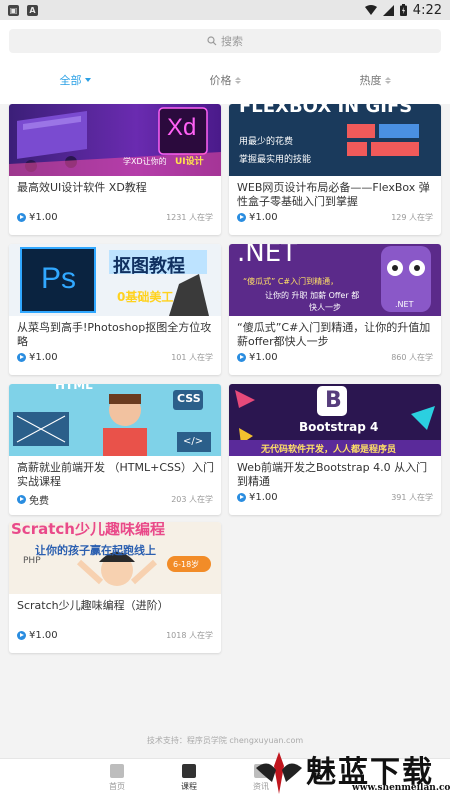 The image size is (450, 800). Describe the element at coordinates (334, 334) in the screenshot. I see `course-title: “傻瓜式”C#入门到精通，让你的升值加薪offer都快人一步` at that location.